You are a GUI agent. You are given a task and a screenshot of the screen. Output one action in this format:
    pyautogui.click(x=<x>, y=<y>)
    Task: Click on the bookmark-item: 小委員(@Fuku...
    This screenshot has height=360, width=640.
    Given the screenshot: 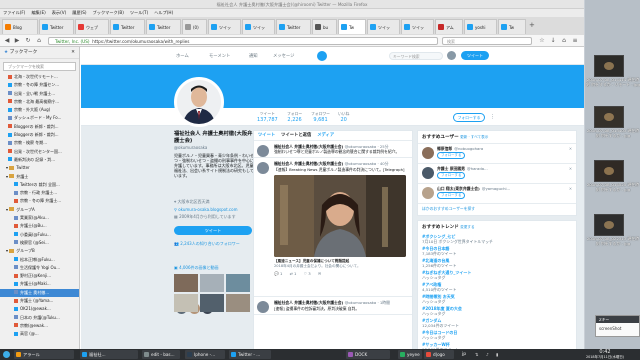 What is the action you would take?
    pyautogui.click(x=39, y=235)
    